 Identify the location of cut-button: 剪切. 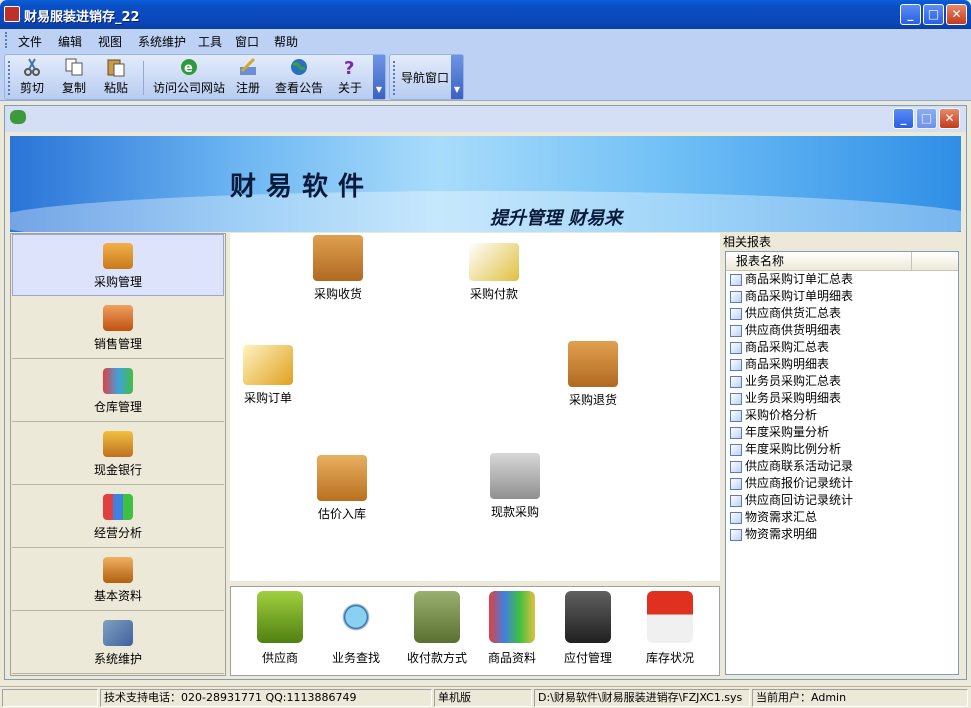
(32, 76).